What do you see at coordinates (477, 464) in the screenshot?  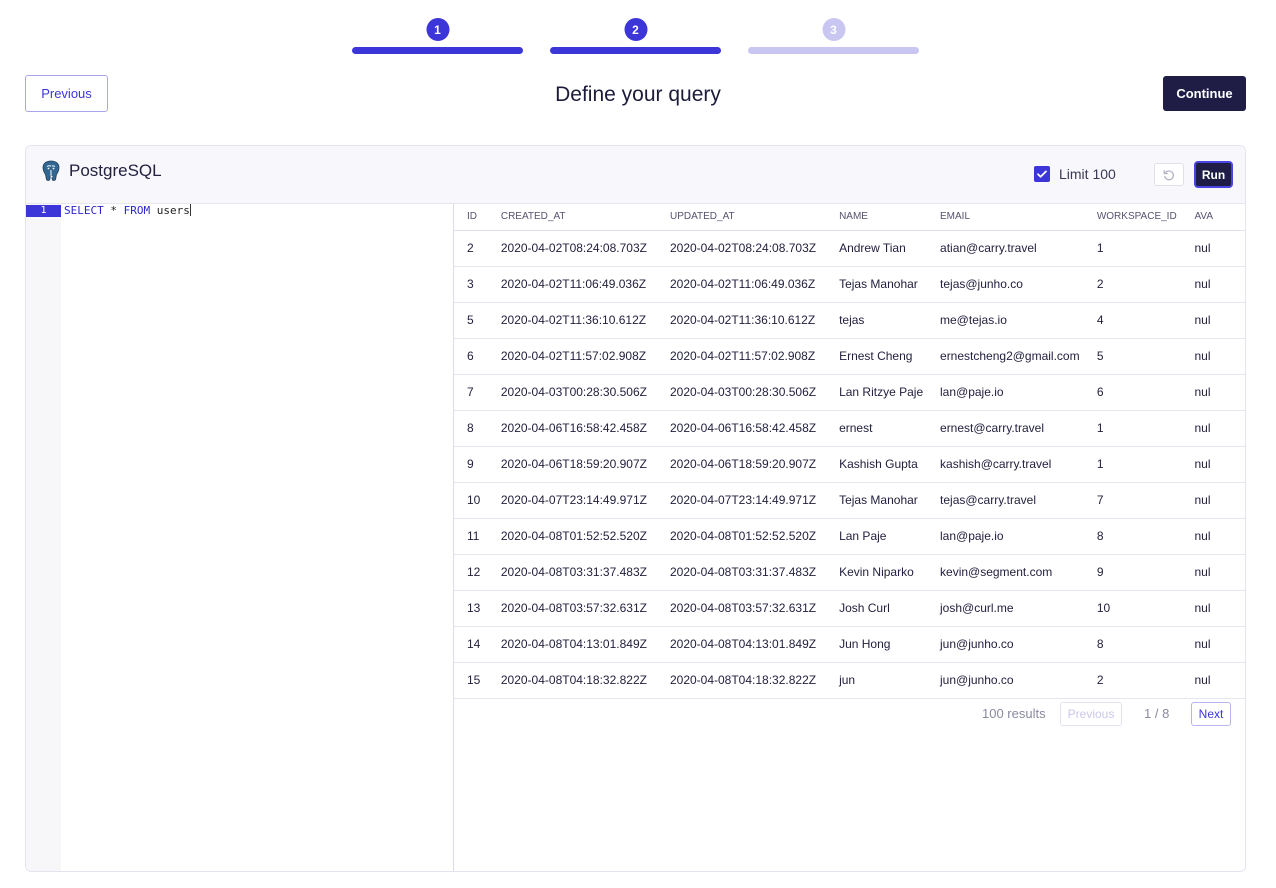 I see `table-cell: 9` at bounding box center [477, 464].